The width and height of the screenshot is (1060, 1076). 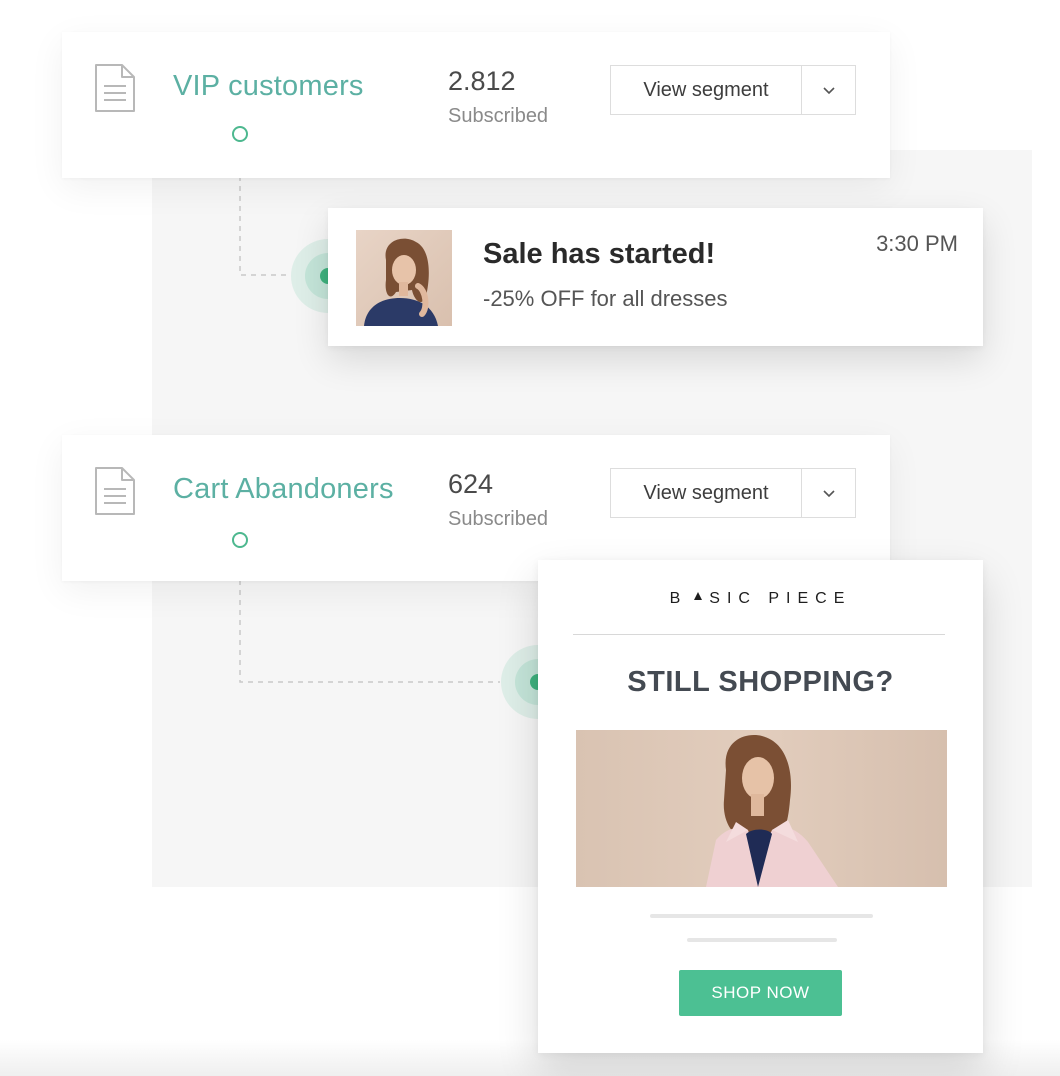 I want to click on notification-body: -25% OFF for all dresses, so click(x=605, y=298).